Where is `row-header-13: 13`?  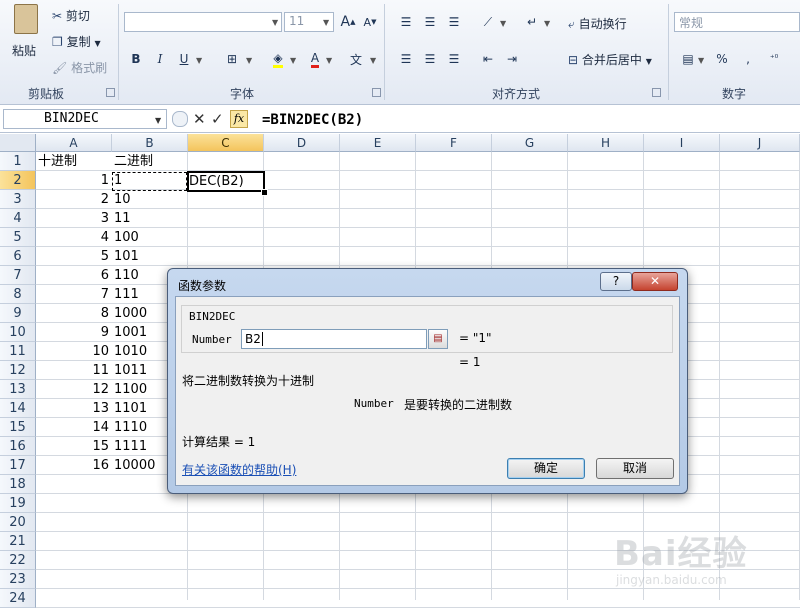
row-header-13: 13 is located at coordinates (18, 389).